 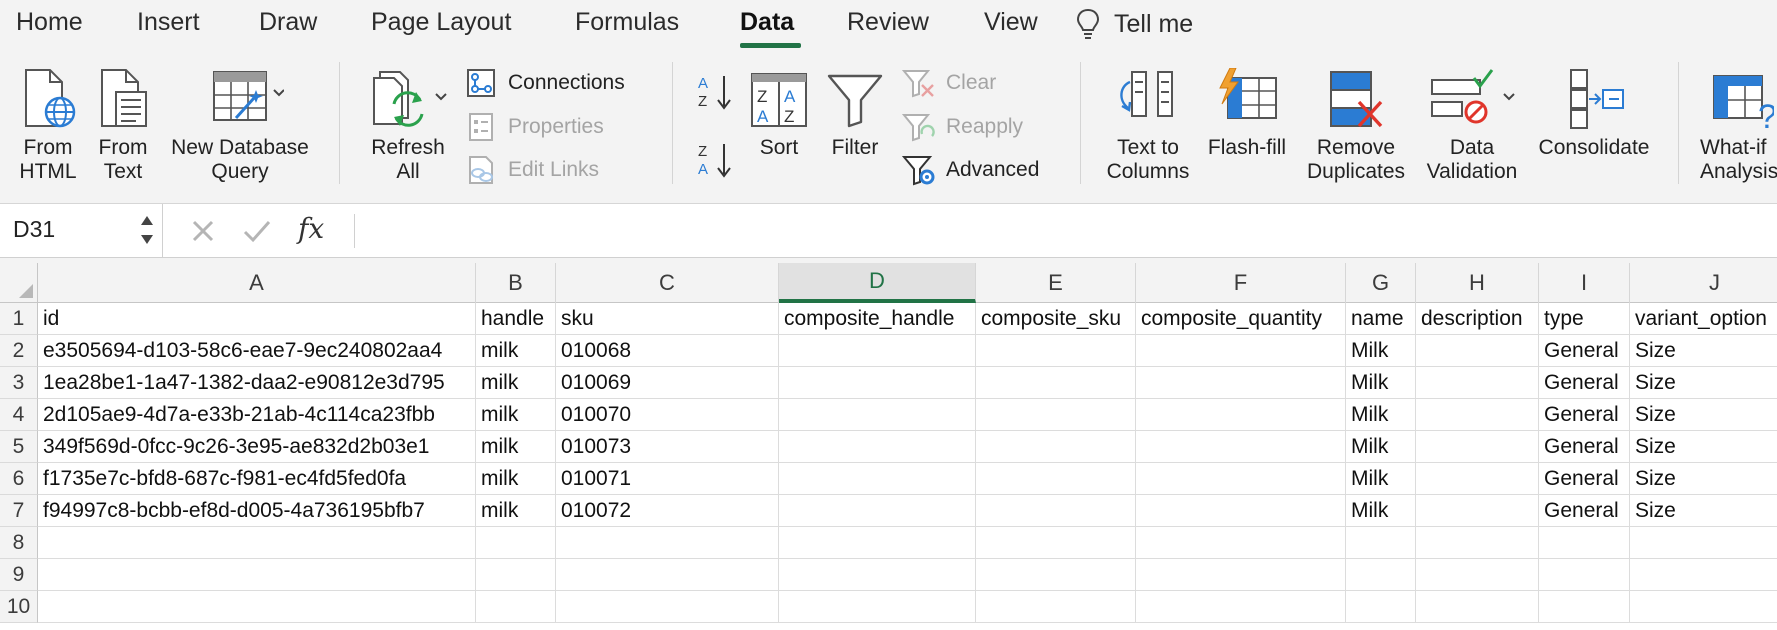 I want to click on cell-f9, so click(x=1241, y=575).